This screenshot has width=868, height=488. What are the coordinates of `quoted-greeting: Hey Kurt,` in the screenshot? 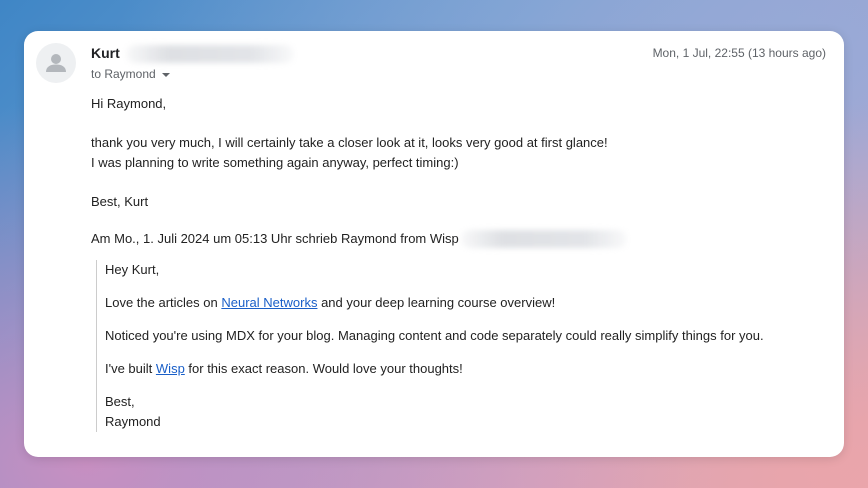 It's located at (132, 269).